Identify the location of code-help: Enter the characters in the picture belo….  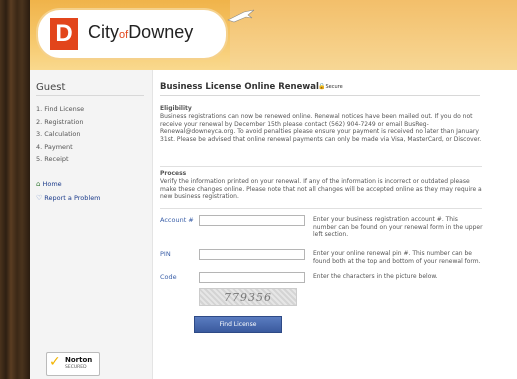
(375, 276).